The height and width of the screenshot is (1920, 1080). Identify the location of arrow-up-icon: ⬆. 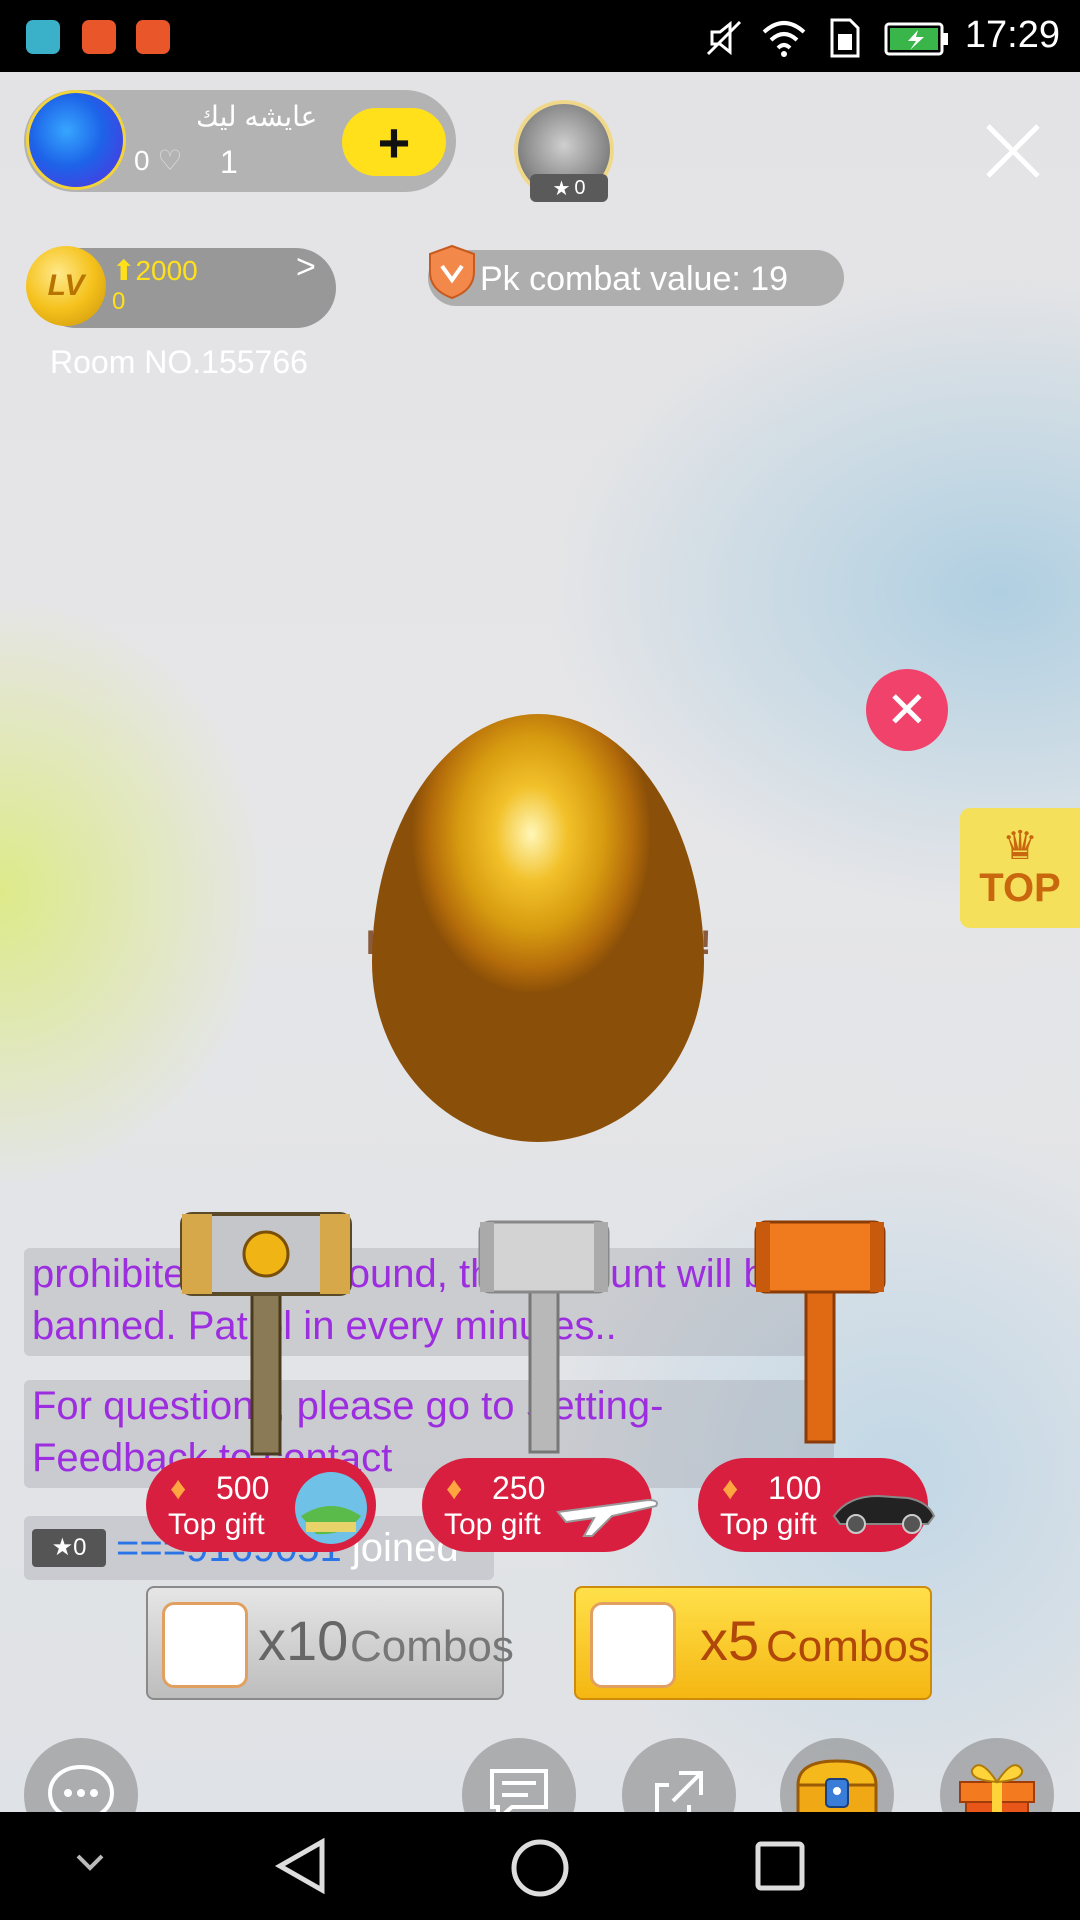
(124, 270).